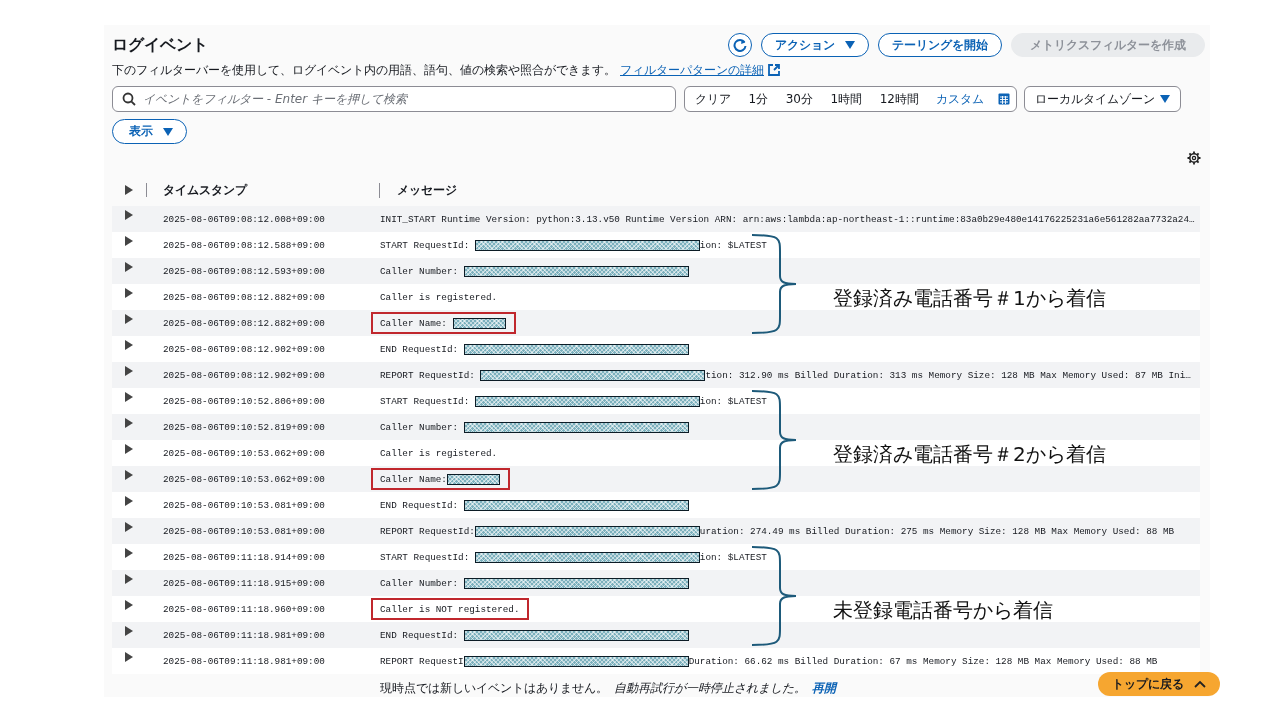 The image size is (1280, 720). Describe the element at coordinates (790, 190) in the screenshot. I see `column-header: メッセージ` at that location.